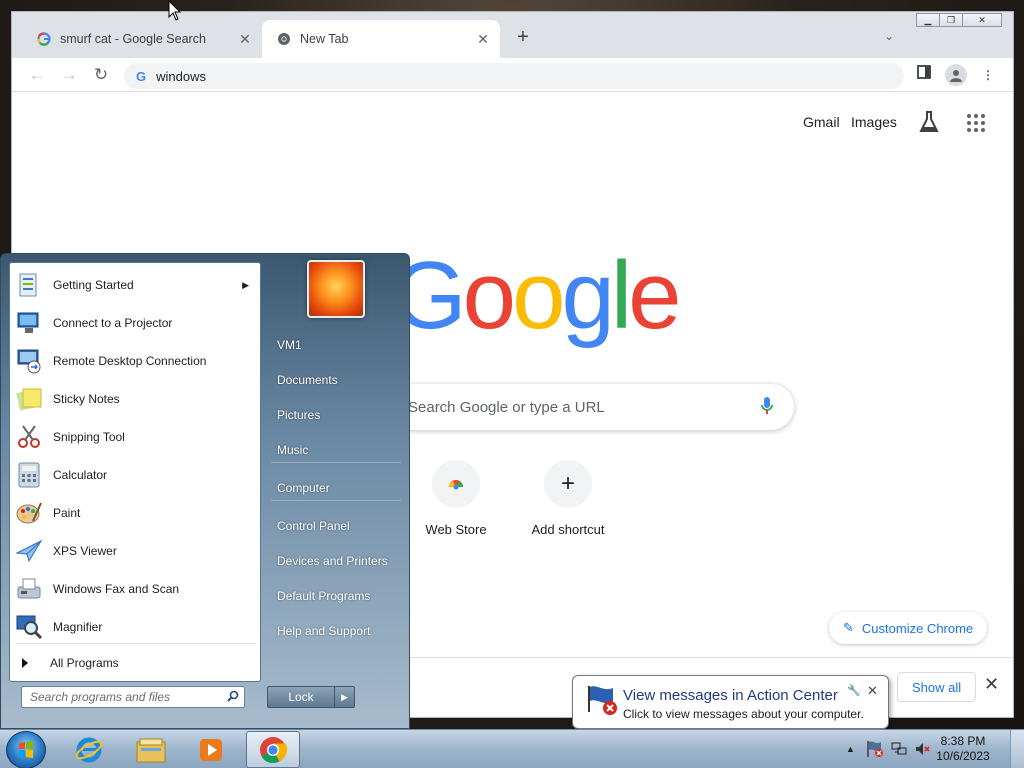 This screenshot has width=1024, height=768. I want to click on show-all-button: Show all, so click(937, 687).